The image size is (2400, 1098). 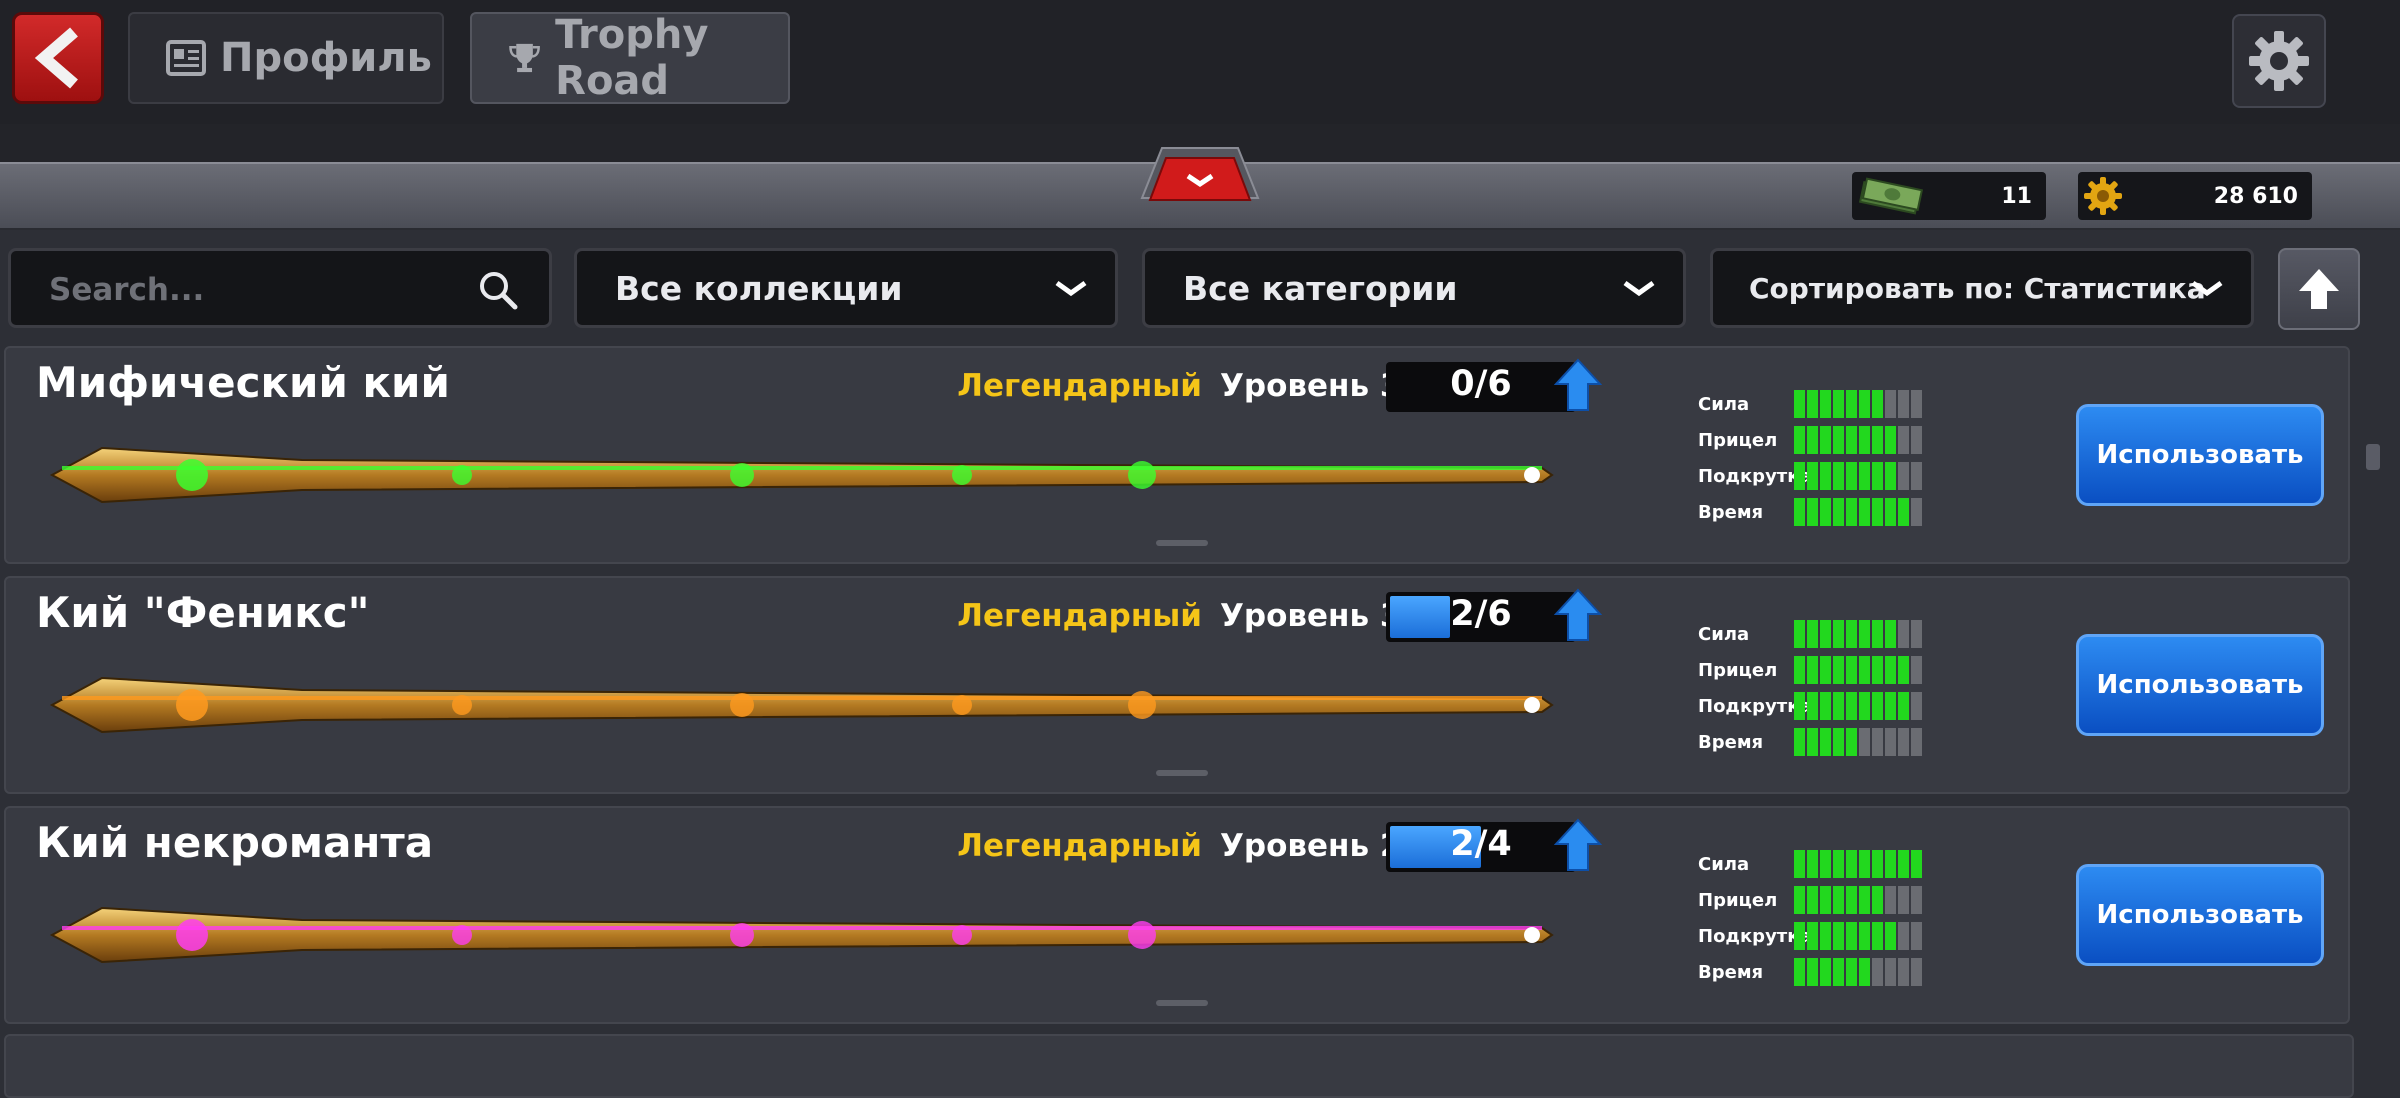 I want to click on level-label: Уровень 3, so click(x=1311, y=386).